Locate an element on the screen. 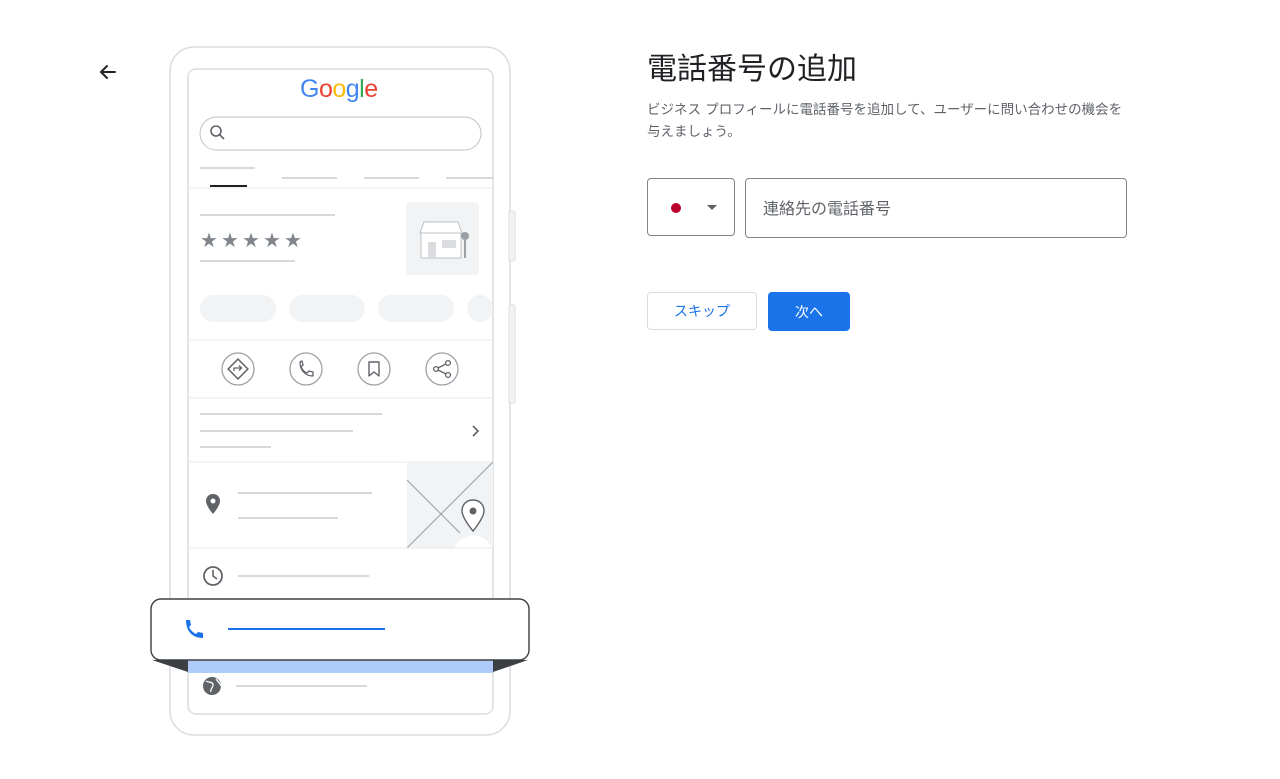  google-logo-letter: G is located at coordinates (309, 89).